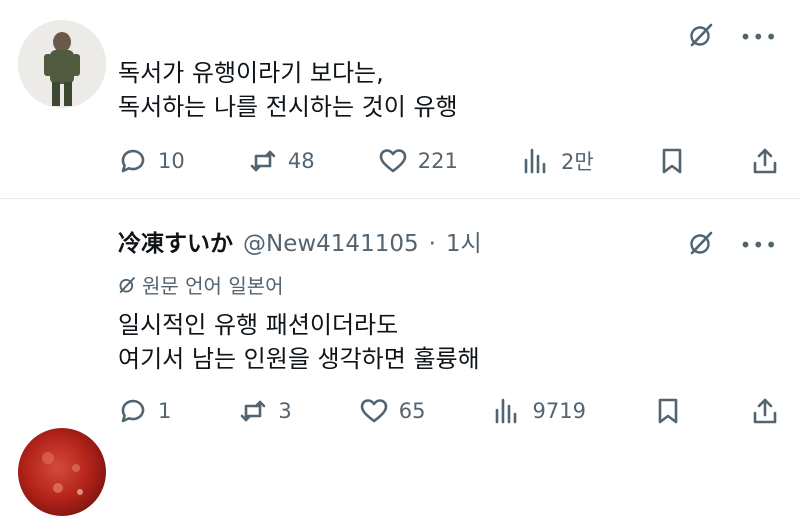 The height and width of the screenshot is (516, 800). I want to click on reply-count: 1, so click(165, 411).